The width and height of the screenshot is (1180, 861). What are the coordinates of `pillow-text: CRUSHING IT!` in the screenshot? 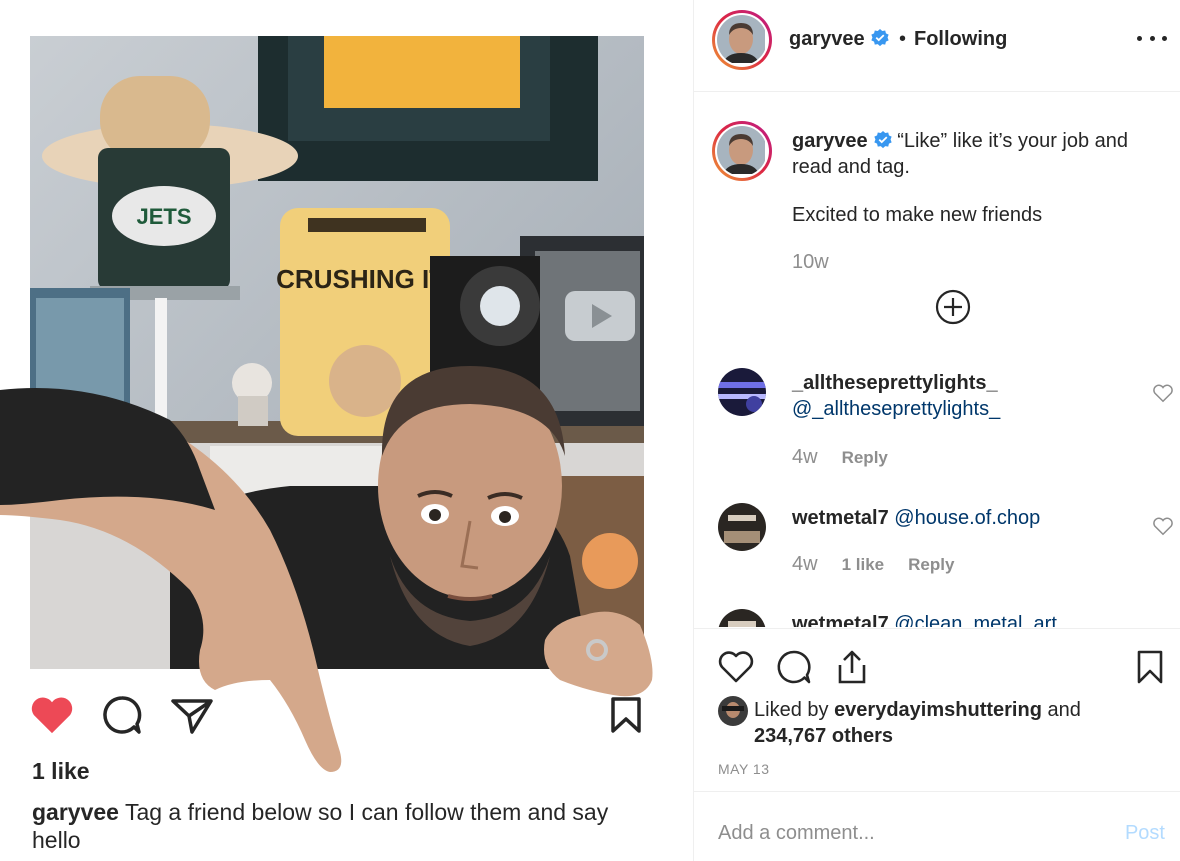 It's located at (365, 279).